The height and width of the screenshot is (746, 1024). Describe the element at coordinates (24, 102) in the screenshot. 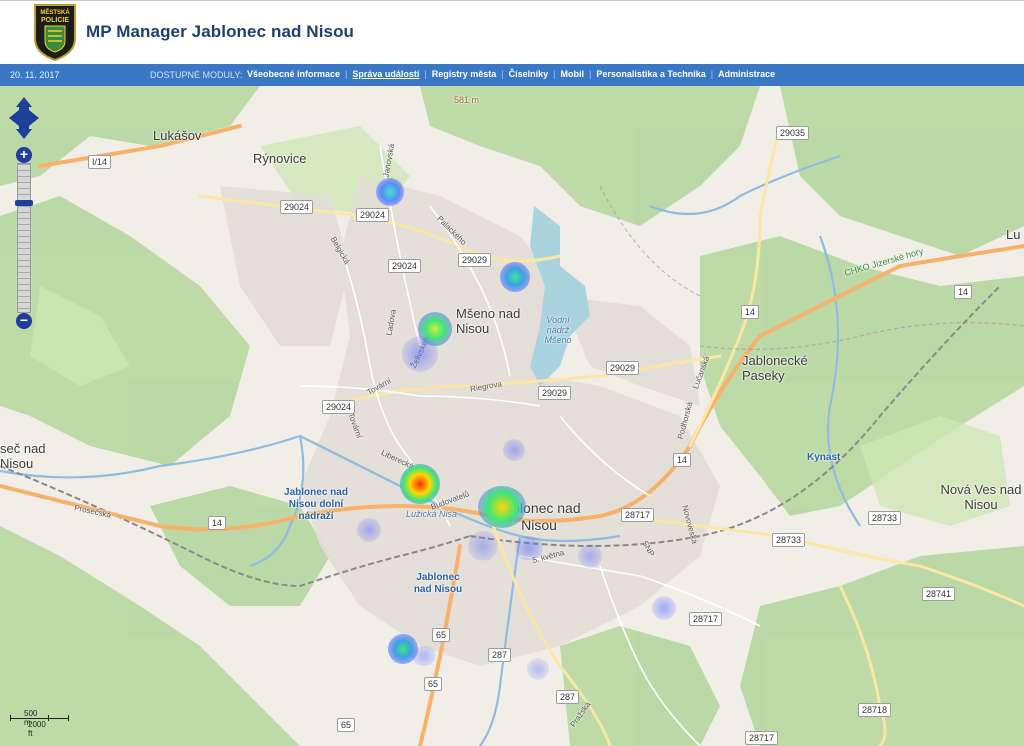

I see `pan-up-icon` at that location.